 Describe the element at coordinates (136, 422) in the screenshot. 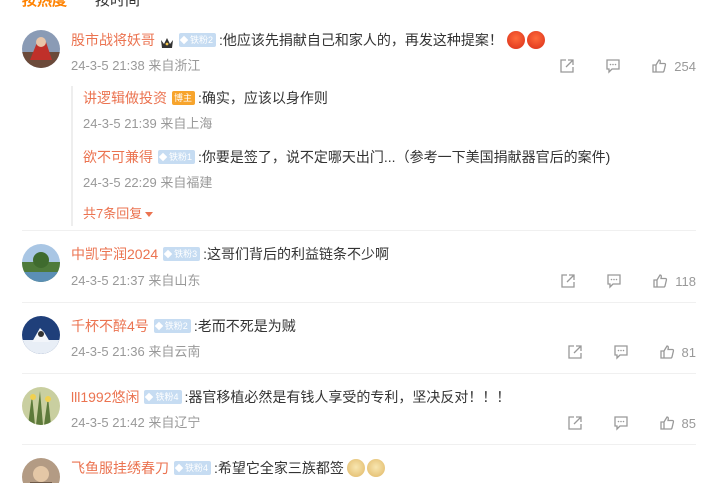

I see `comment-meta: 24-3-5 21:42 来自辽宁` at that location.